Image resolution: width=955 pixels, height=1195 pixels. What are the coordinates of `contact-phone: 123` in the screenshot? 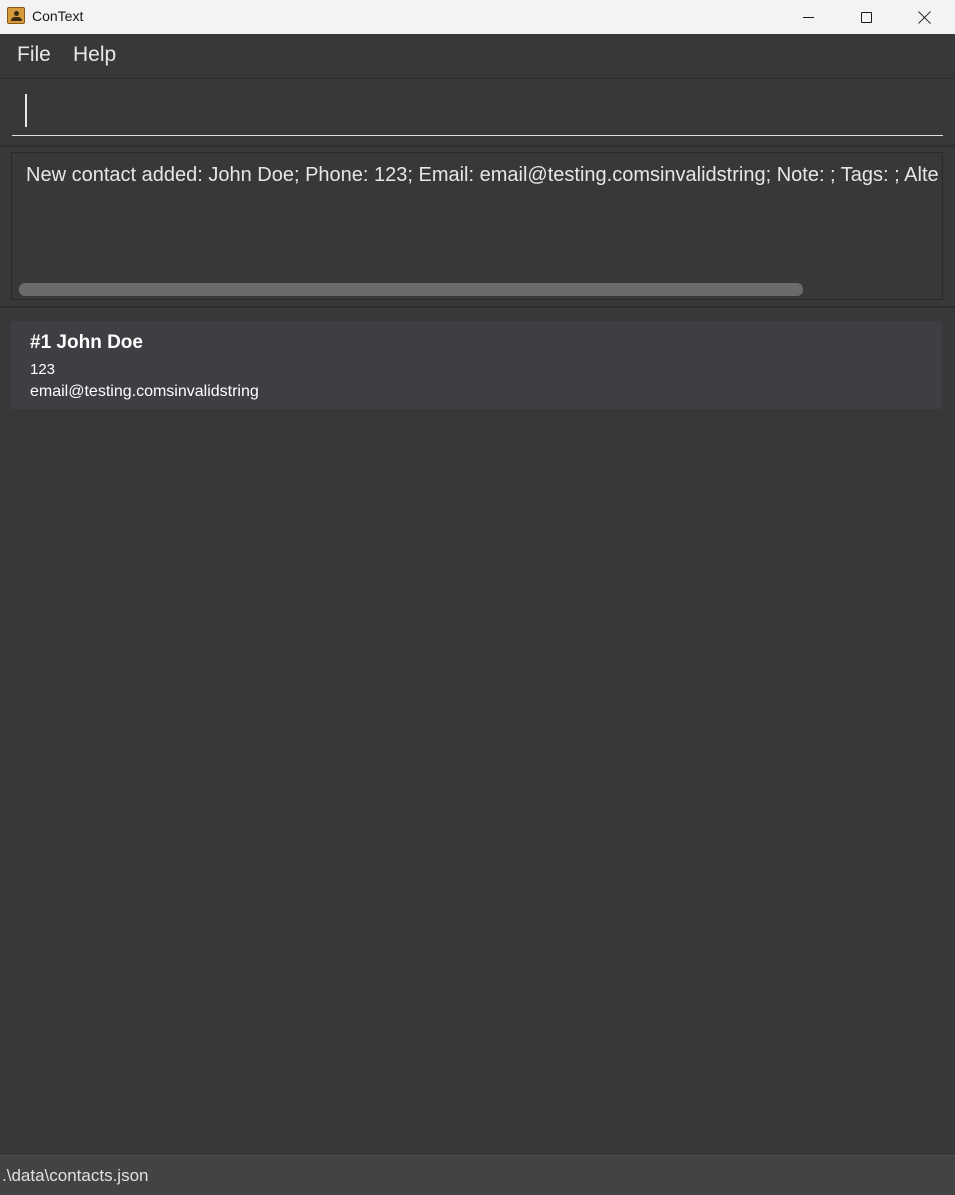 It's located at (43, 369).